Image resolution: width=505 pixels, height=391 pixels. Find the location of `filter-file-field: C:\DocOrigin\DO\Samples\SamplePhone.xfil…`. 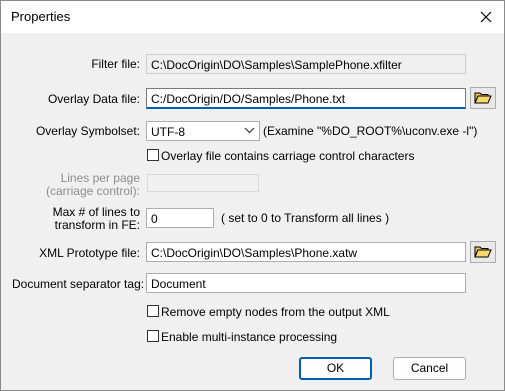

filter-file-field: C:\DocOrigin\DO\Samples\SamplePhone.xfil… is located at coordinates (306, 64).